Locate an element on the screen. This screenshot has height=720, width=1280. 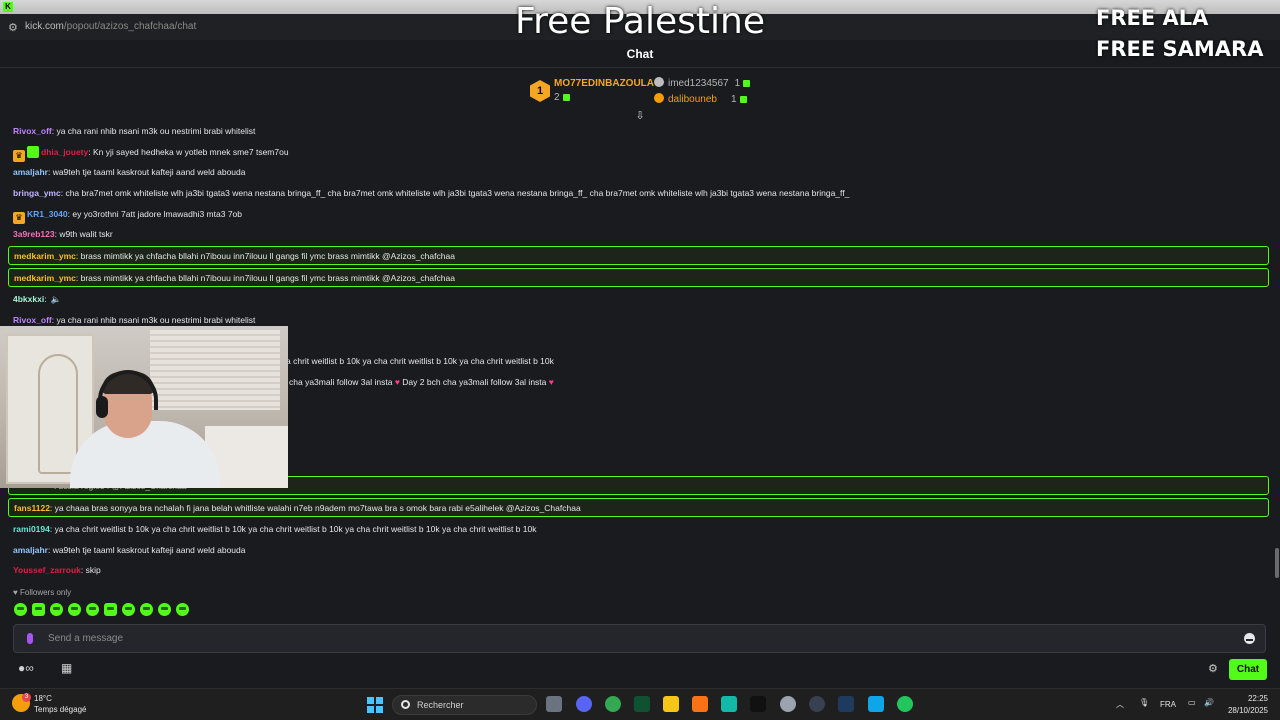
chat-username: Youssef_zarrouk is located at coordinates (47, 570).